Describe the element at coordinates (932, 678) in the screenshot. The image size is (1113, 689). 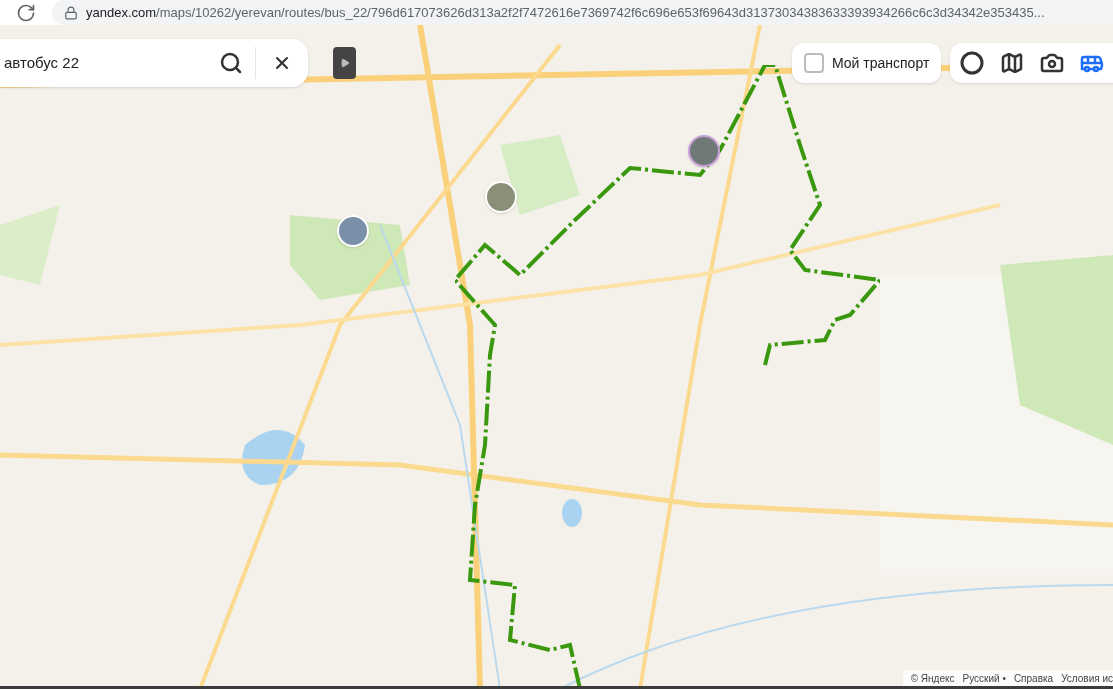
I see `footer-link: © Яндекс` at that location.